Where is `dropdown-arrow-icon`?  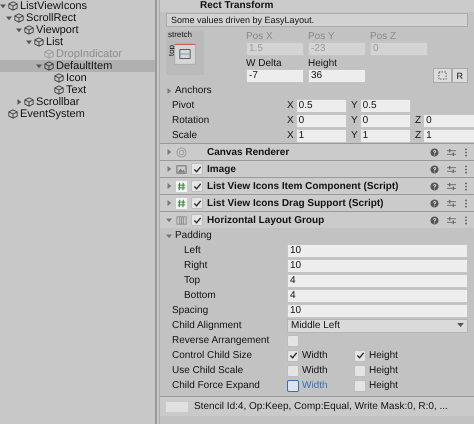 dropdown-arrow-icon is located at coordinates (460, 325).